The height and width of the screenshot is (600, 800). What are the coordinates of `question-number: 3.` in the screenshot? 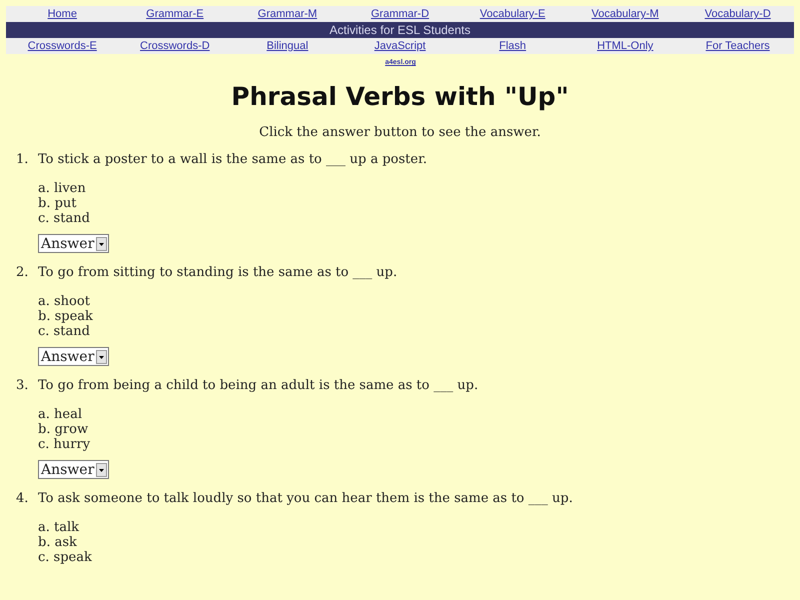 It's located at (23, 385).